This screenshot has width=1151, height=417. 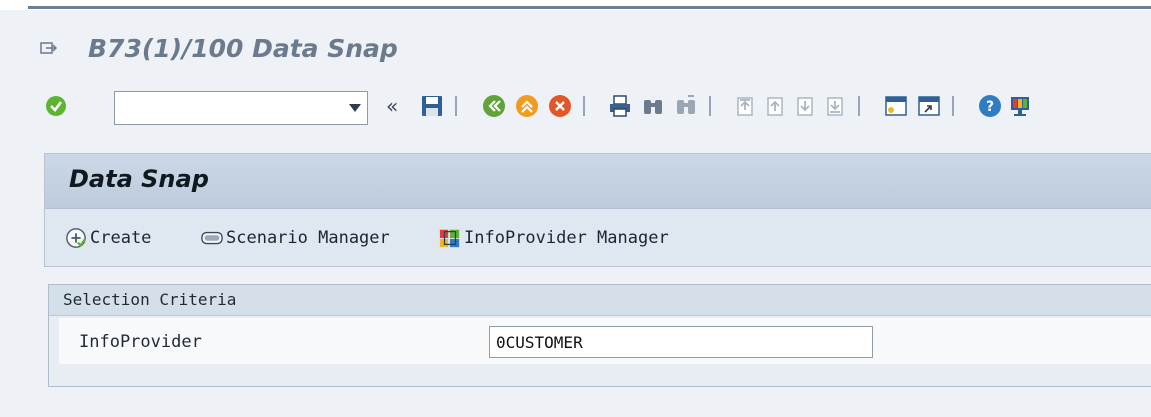 I want to click on infoprovider-manager-button: InfoProvider Manager, so click(x=554, y=238).